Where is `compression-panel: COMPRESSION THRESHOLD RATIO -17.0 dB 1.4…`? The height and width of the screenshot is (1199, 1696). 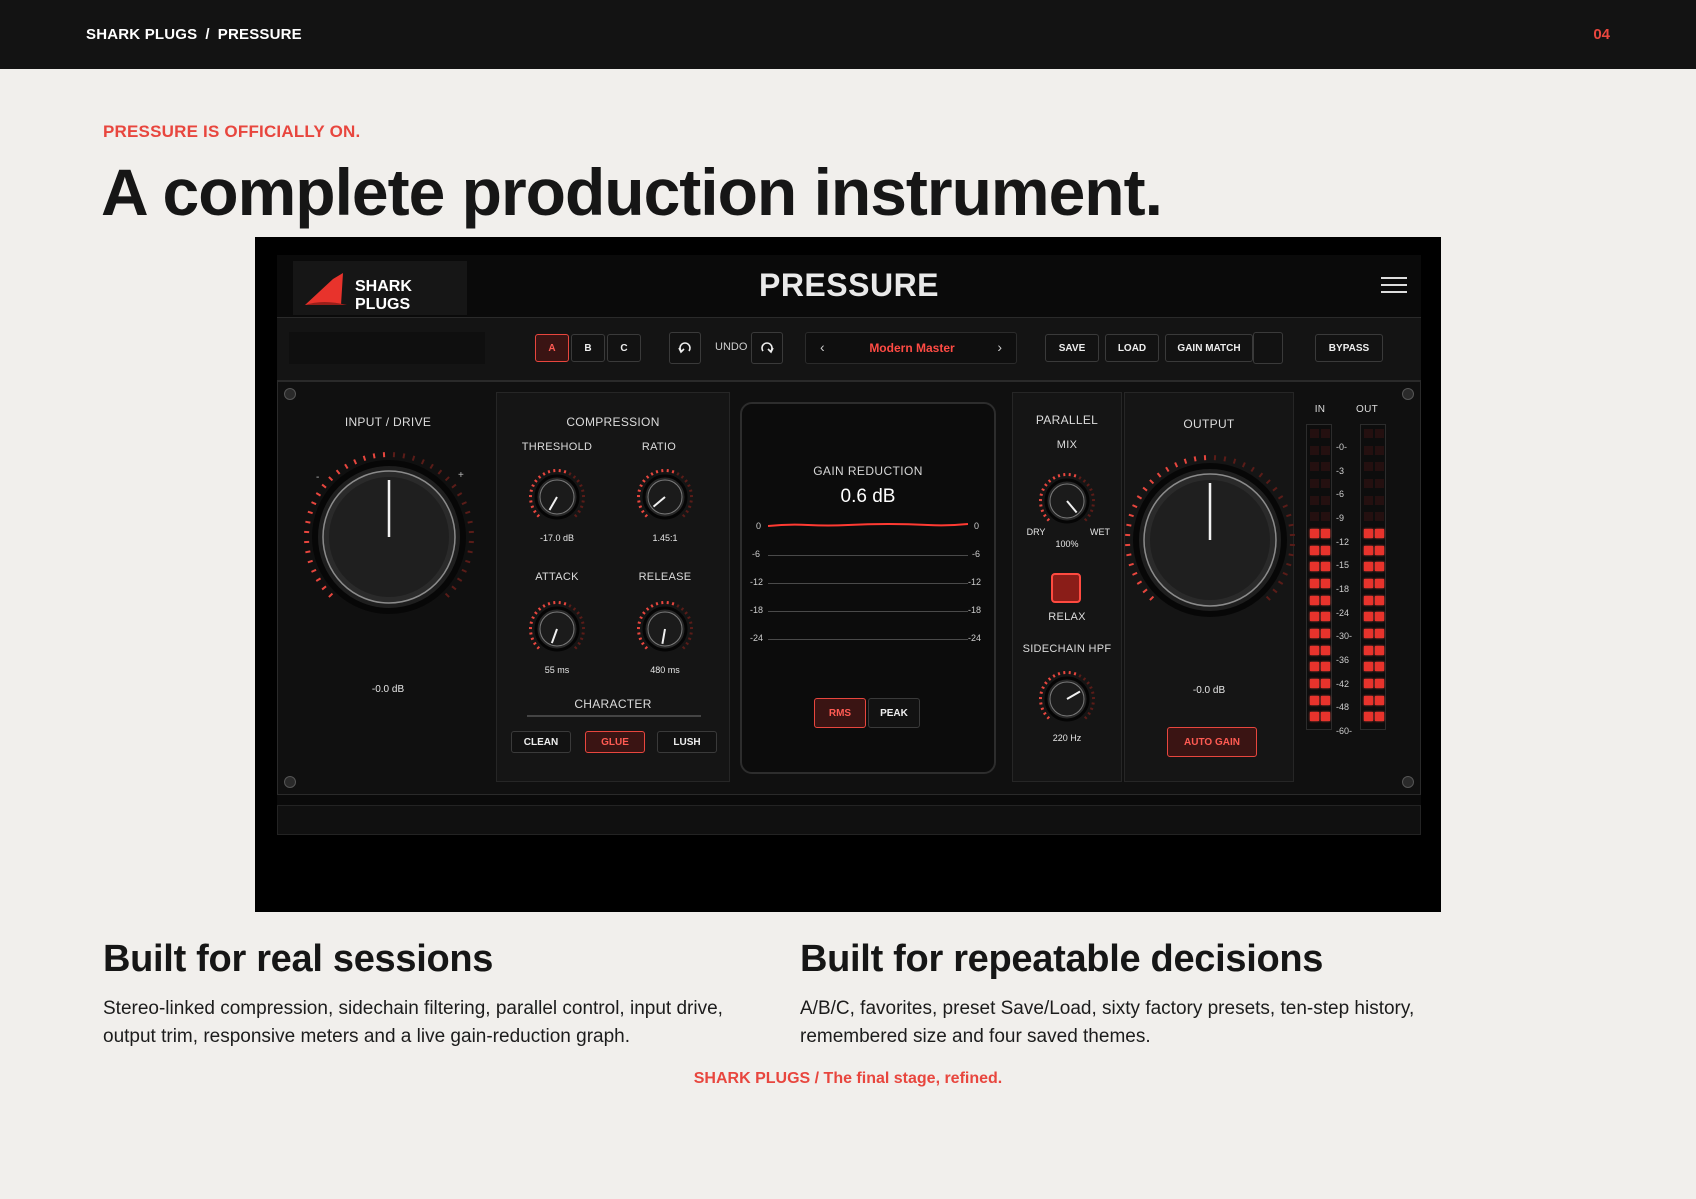
compression-panel: COMPRESSION THRESHOLD RATIO -17.0 dB 1.4… is located at coordinates (613, 587).